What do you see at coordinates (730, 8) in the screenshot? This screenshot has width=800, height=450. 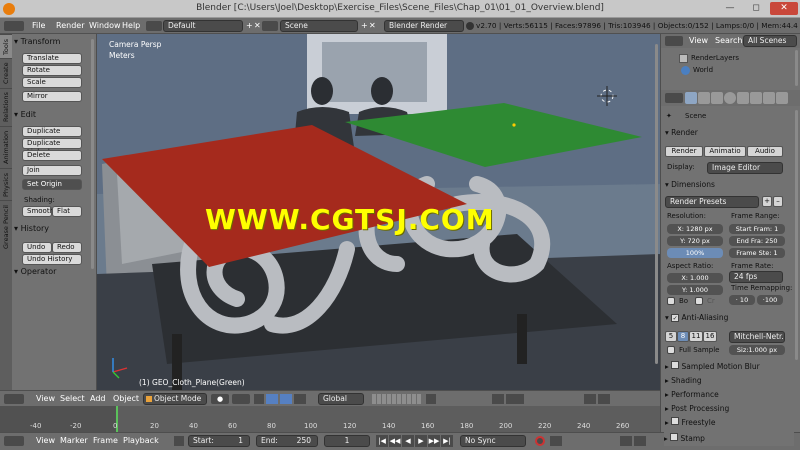 I see `minimize-button: —` at bounding box center [730, 8].